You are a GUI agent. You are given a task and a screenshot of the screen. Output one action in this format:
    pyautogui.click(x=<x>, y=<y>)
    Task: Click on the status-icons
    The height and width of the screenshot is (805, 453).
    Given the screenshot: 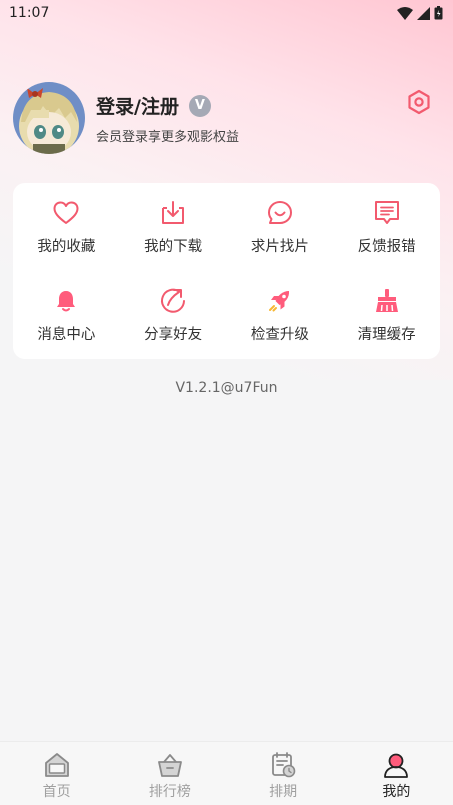 What is the action you would take?
    pyautogui.click(x=420, y=13)
    